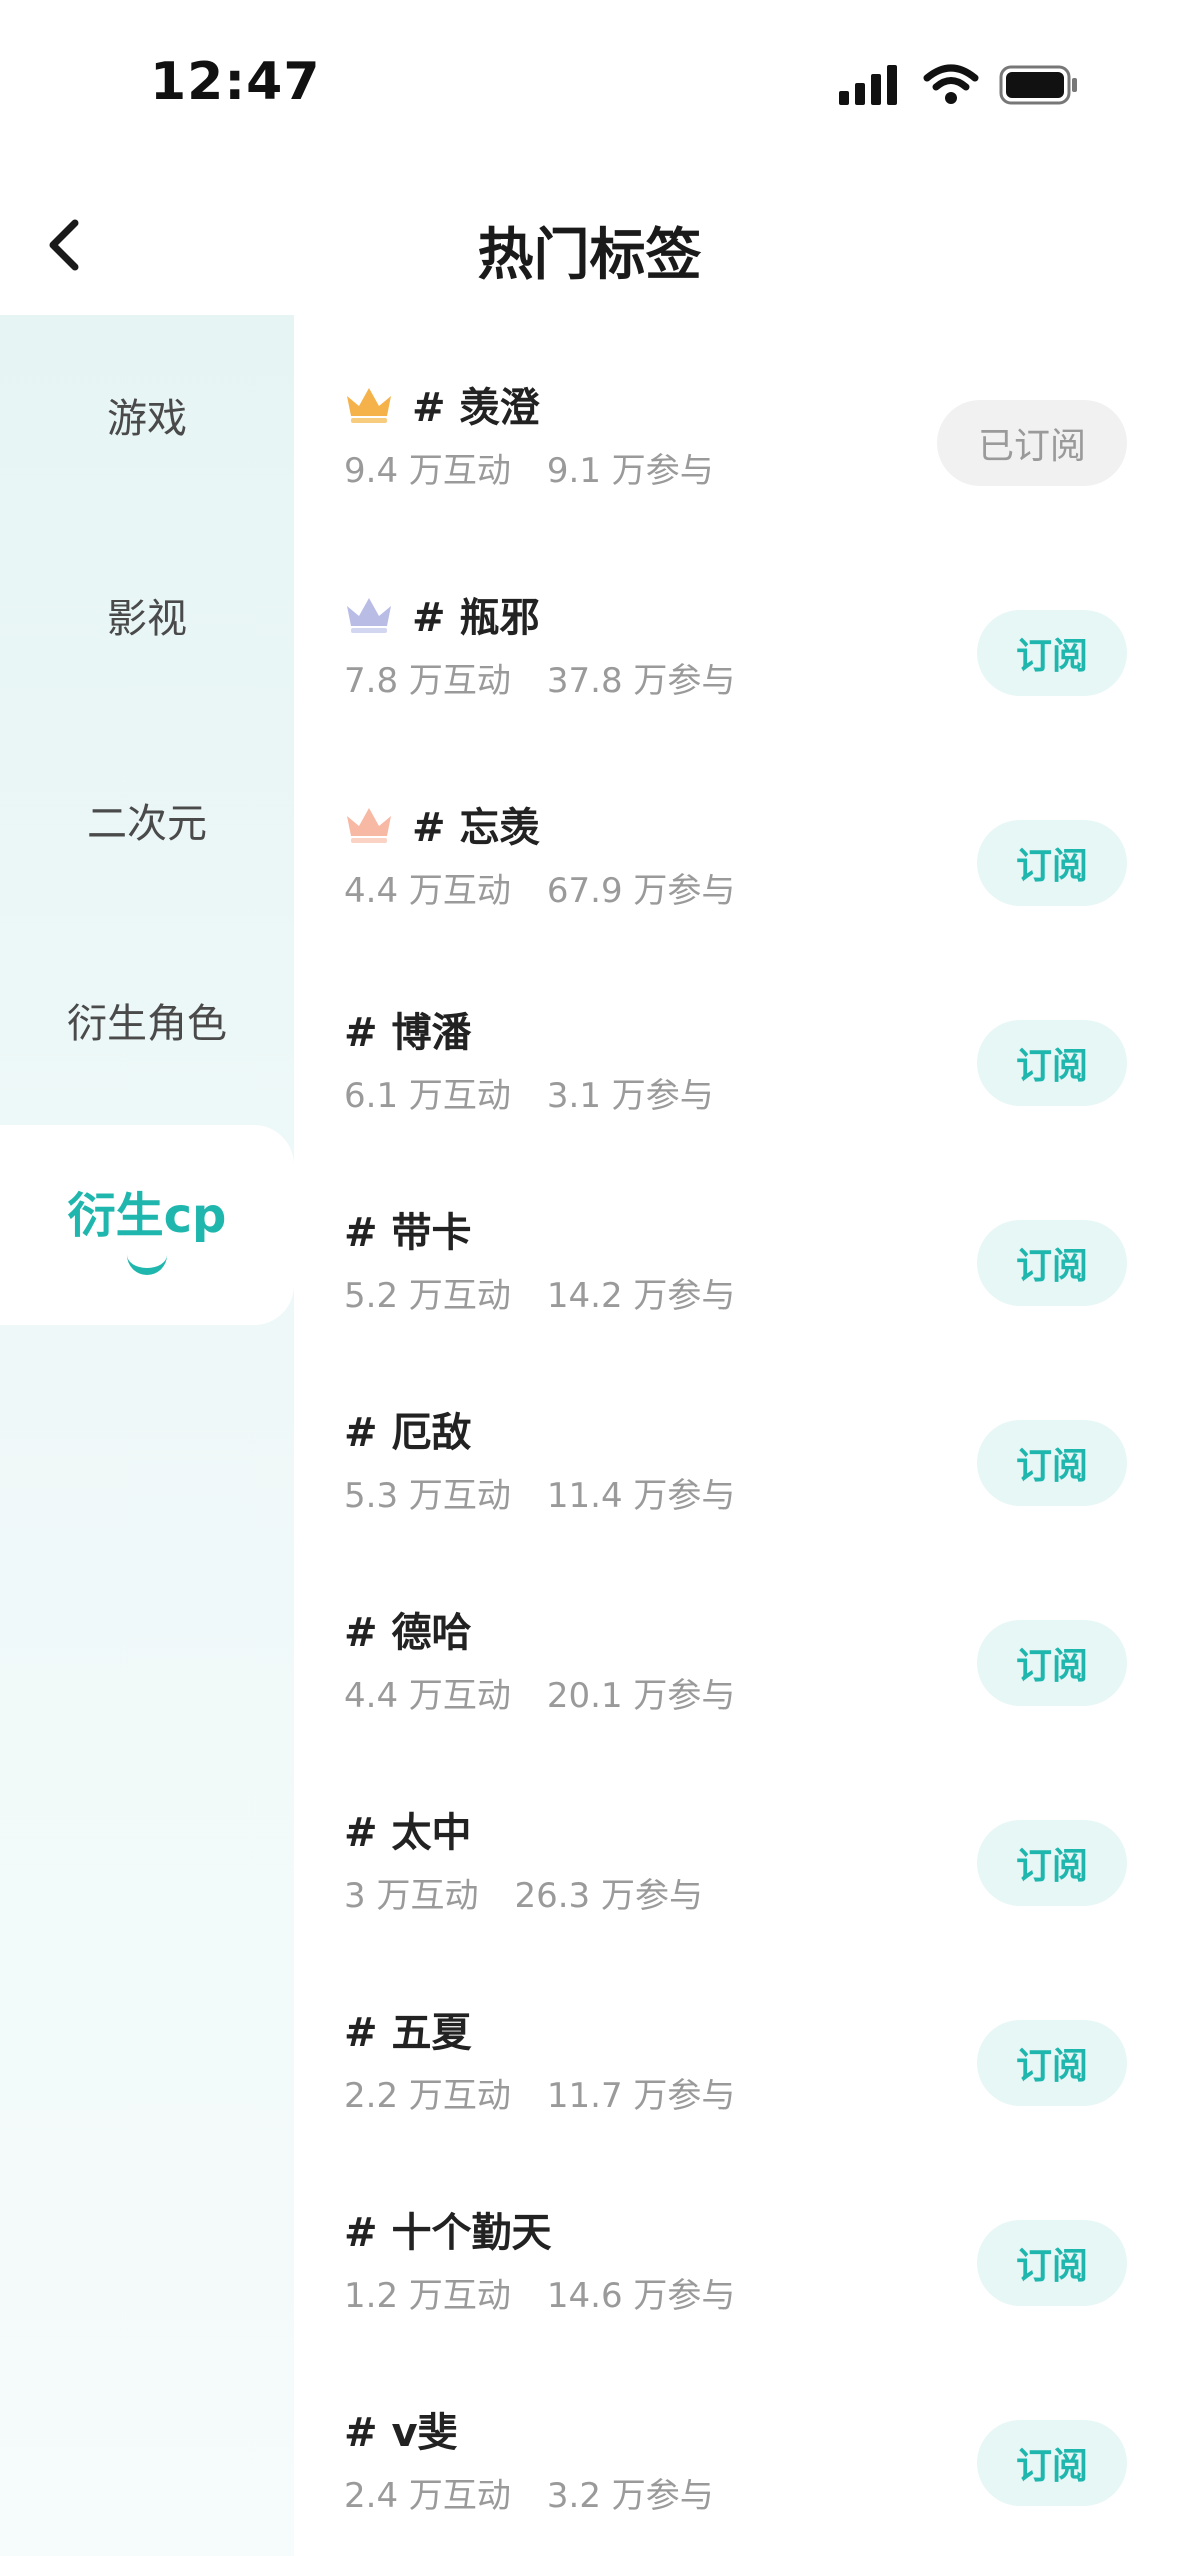  I want to click on tag-title-row: # 忘羡, so click(441, 824).